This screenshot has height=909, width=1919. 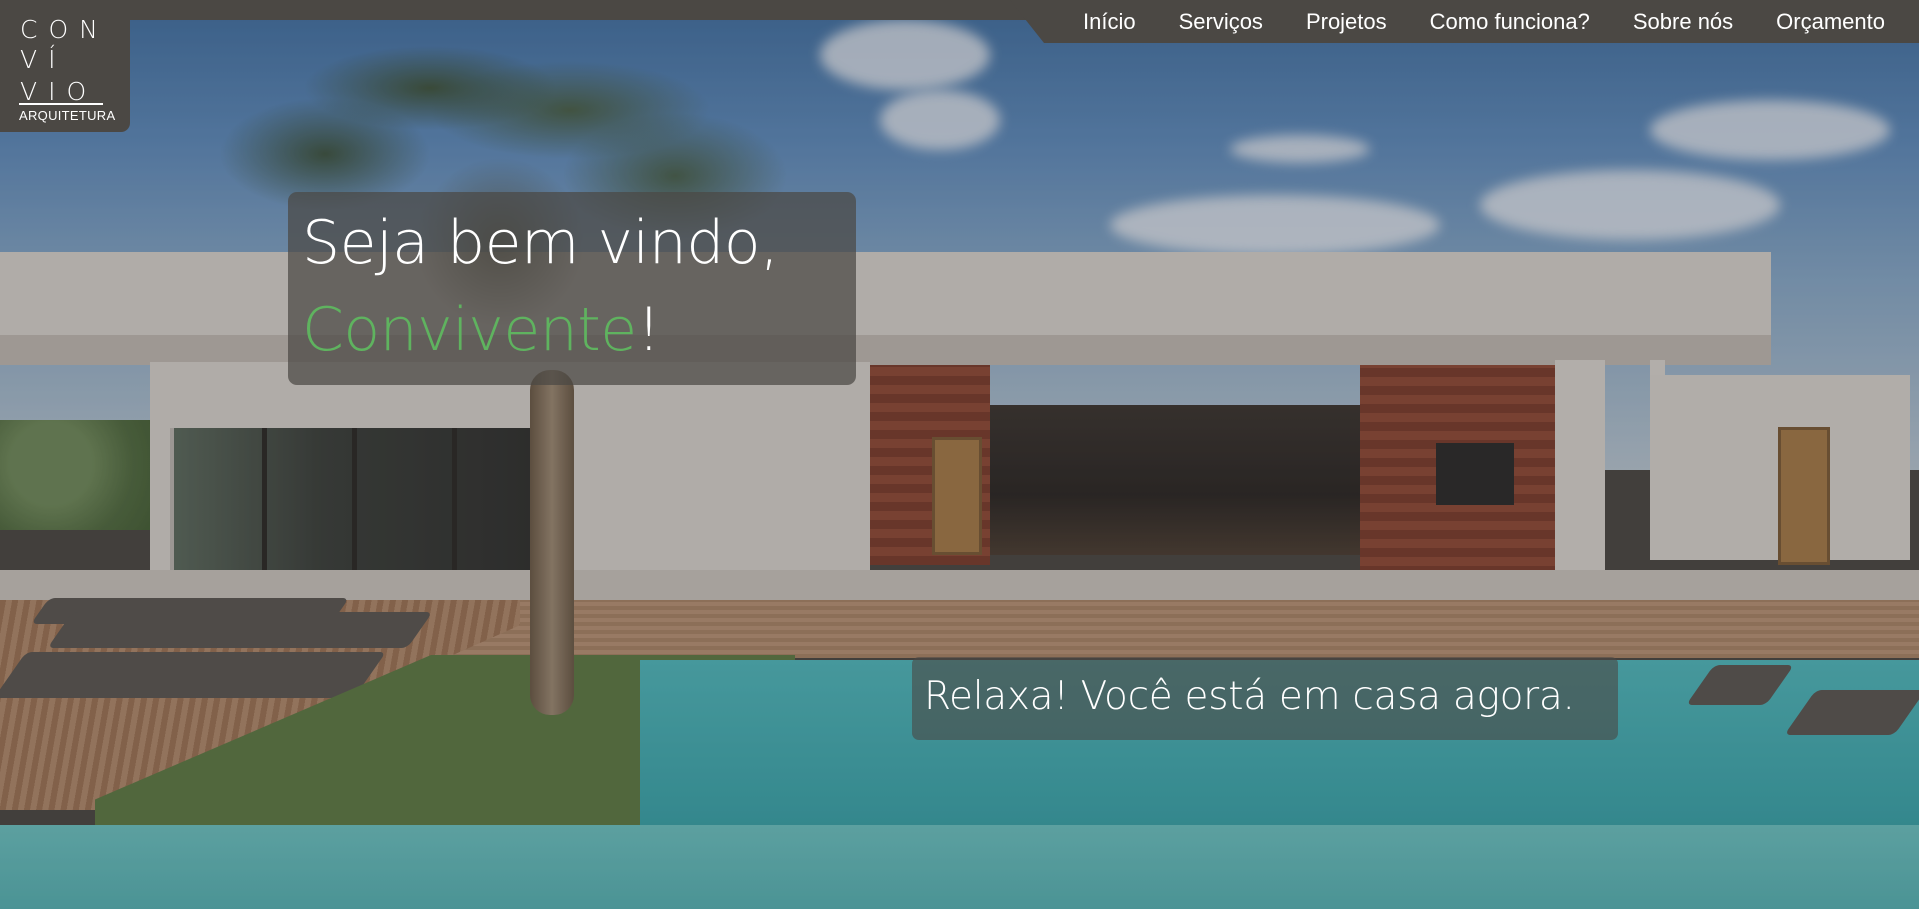 I want to click on welcome-panel: Seja bem vindo, Convivente!, so click(x=572, y=288).